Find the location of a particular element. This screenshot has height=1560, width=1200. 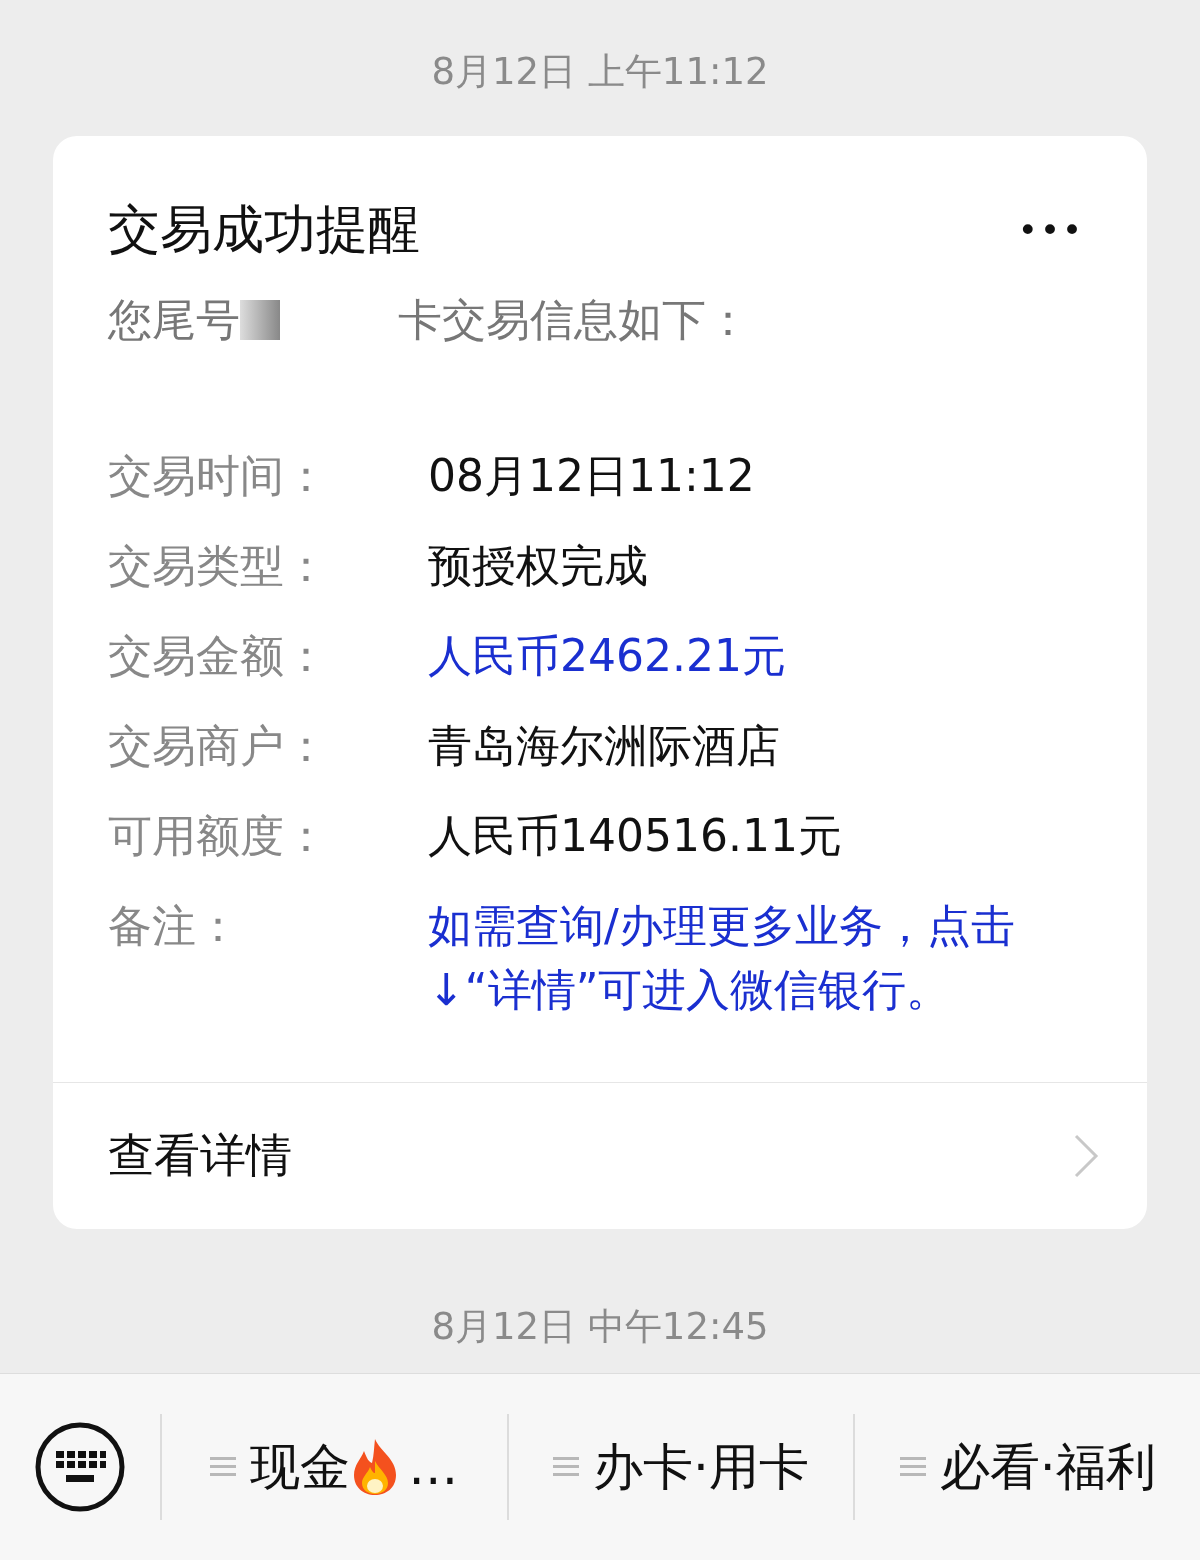

field-value: 08月12日11:12 is located at coordinates (592, 476).